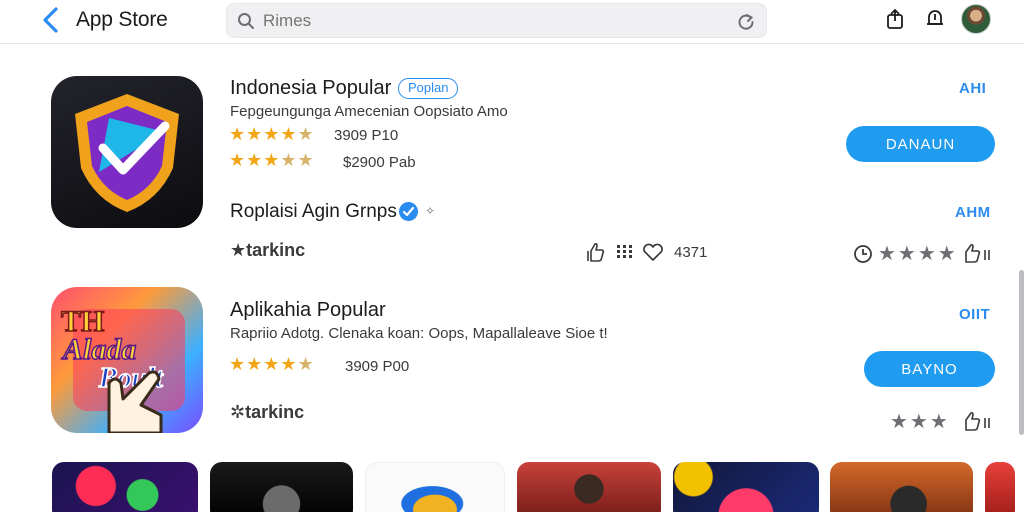 The height and width of the screenshot is (512, 1024). Describe the element at coordinates (238, 412) in the screenshot. I see `star-icon: ✲` at that location.